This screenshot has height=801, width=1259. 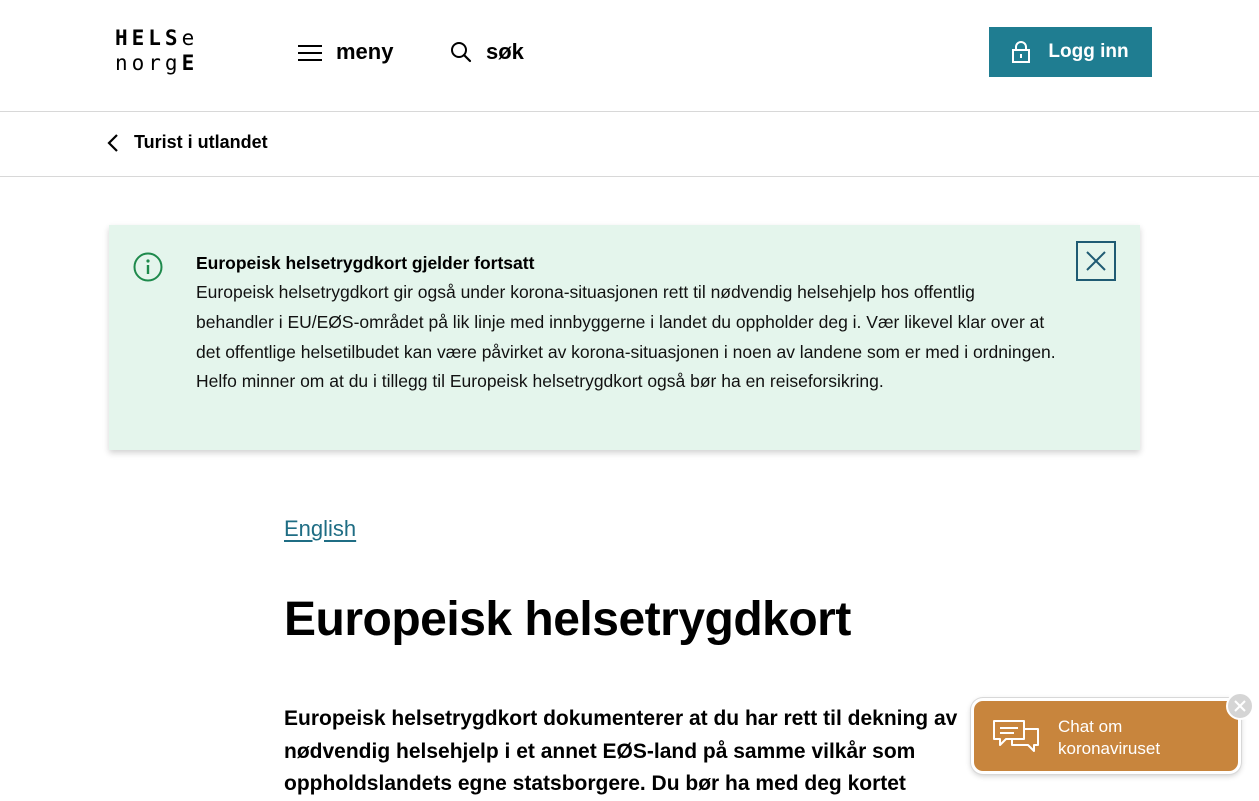 I want to click on chevron-left-icon, so click(x=112, y=142).